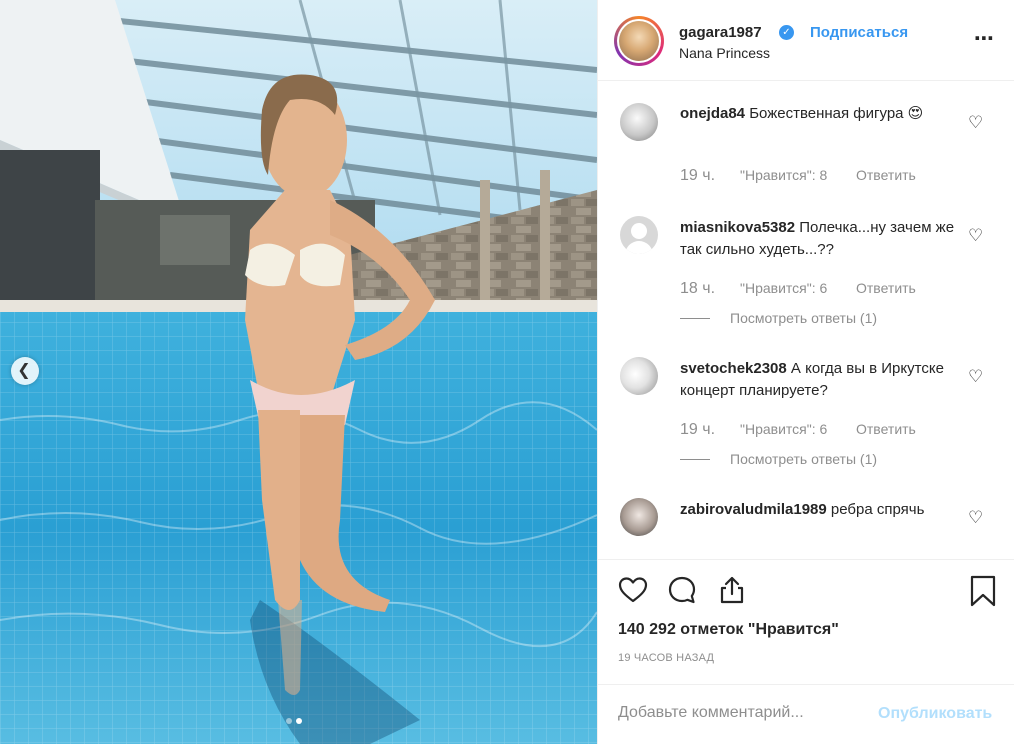 The width and height of the screenshot is (1014, 744). What do you see at coordinates (732, 590) in the screenshot?
I see `share-icon` at bounding box center [732, 590].